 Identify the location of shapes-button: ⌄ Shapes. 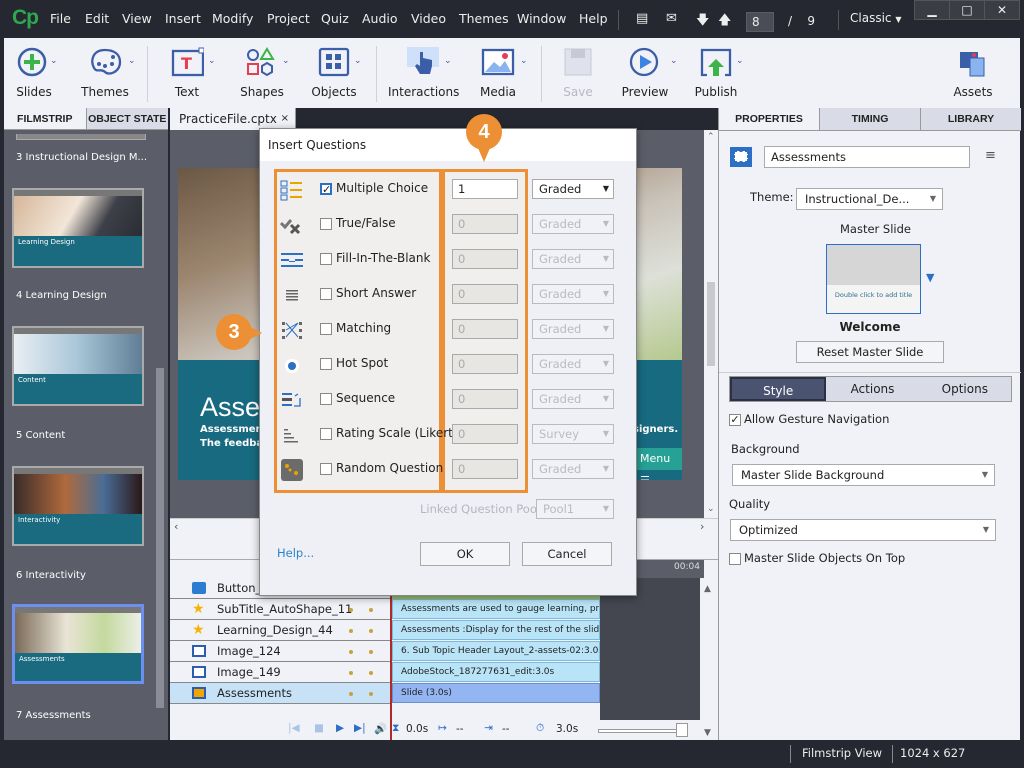
(262, 73).